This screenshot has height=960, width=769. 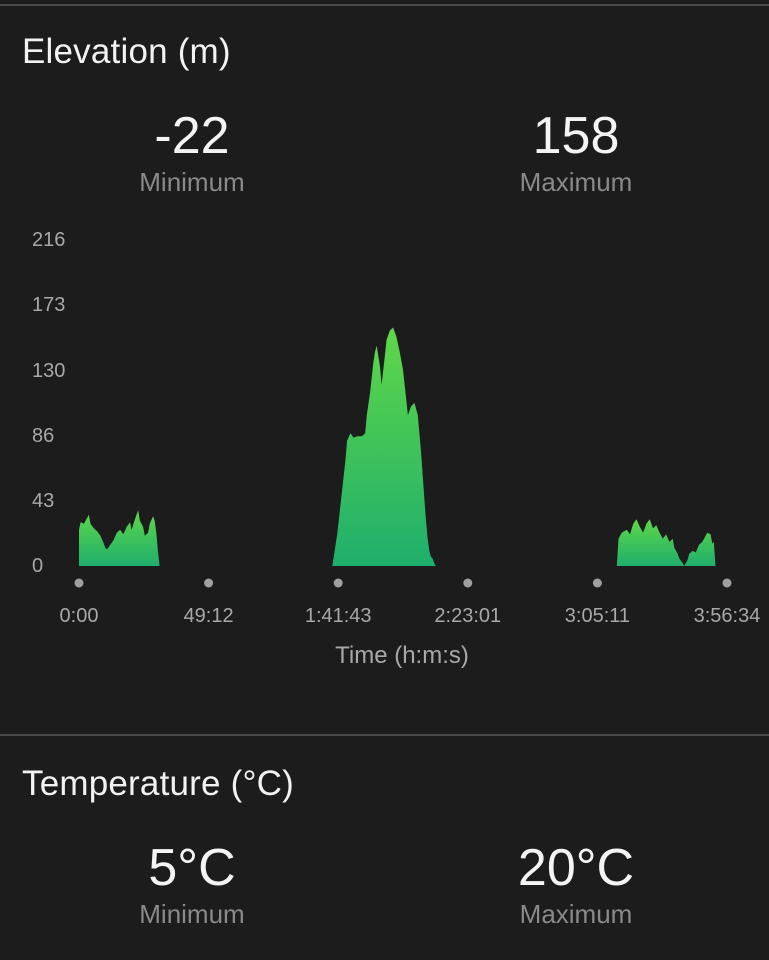 I want to click on x-tick-label: 0:00, so click(x=79, y=616).